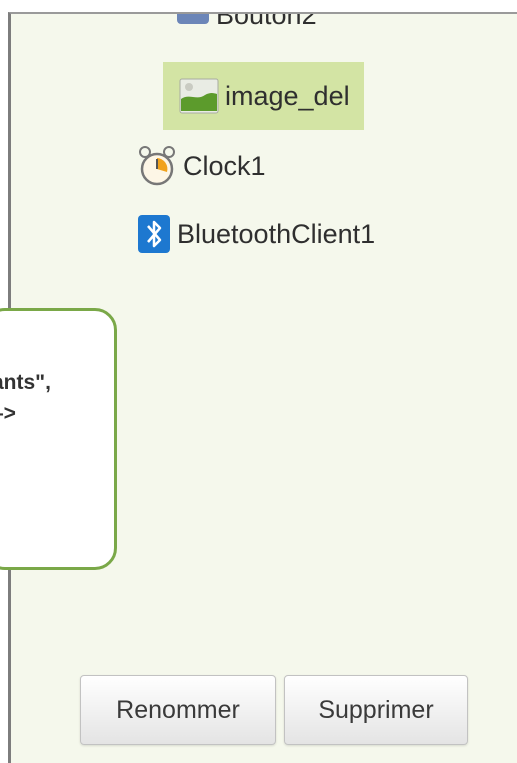 The width and height of the screenshot is (517, 763). Describe the element at coordinates (58, 439) in the screenshot. I see `tutorial-callout: ants", –>` at that location.